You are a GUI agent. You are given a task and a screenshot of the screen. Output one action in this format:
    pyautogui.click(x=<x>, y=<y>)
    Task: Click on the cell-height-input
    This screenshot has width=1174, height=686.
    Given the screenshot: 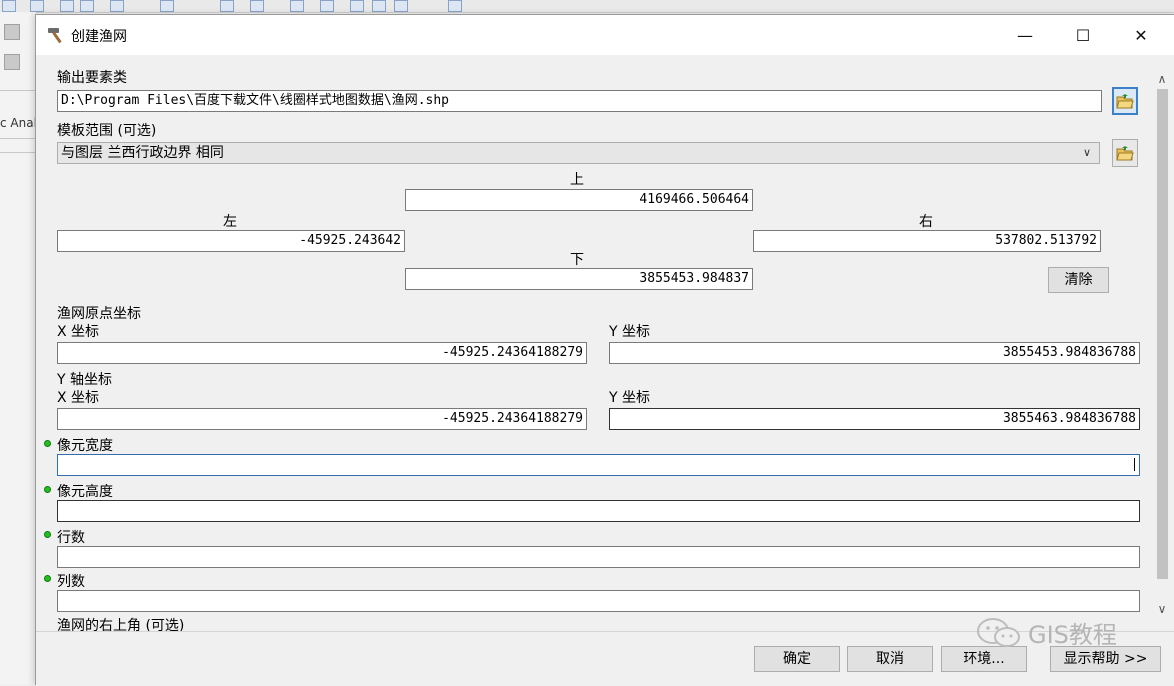 What is the action you would take?
    pyautogui.click(x=598, y=511)
    